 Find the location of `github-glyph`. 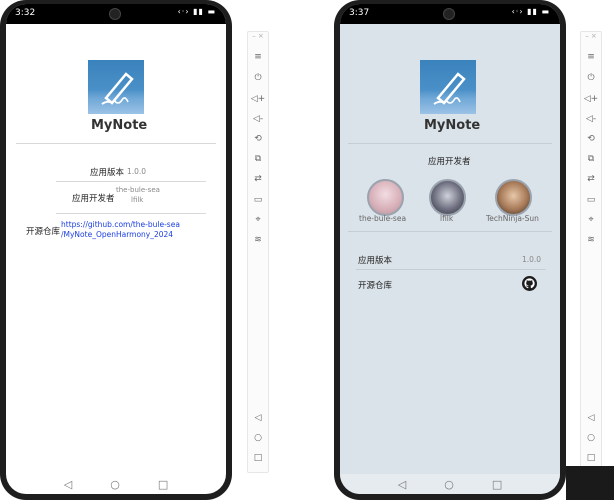

github-glyph is located at coordinates (529, 283).